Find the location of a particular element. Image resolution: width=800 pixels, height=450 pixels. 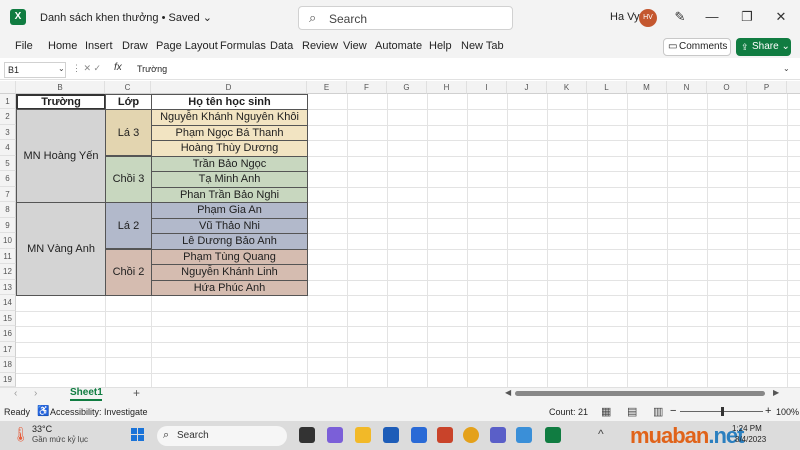

zoom-slider-thumb is located at coordinates (722, 411).